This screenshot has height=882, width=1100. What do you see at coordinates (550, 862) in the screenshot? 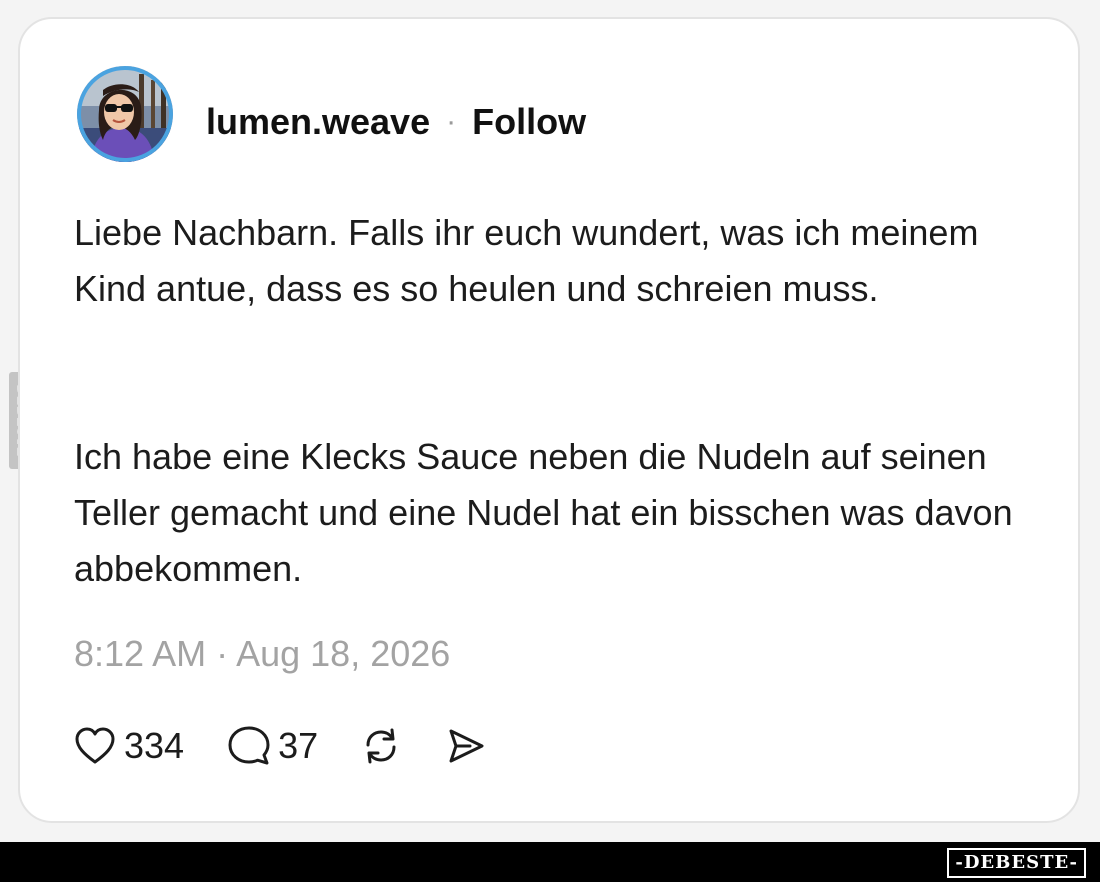
I see `bottom-watermark-bar: -DEBESTE-` at bounding box center [550, 862].